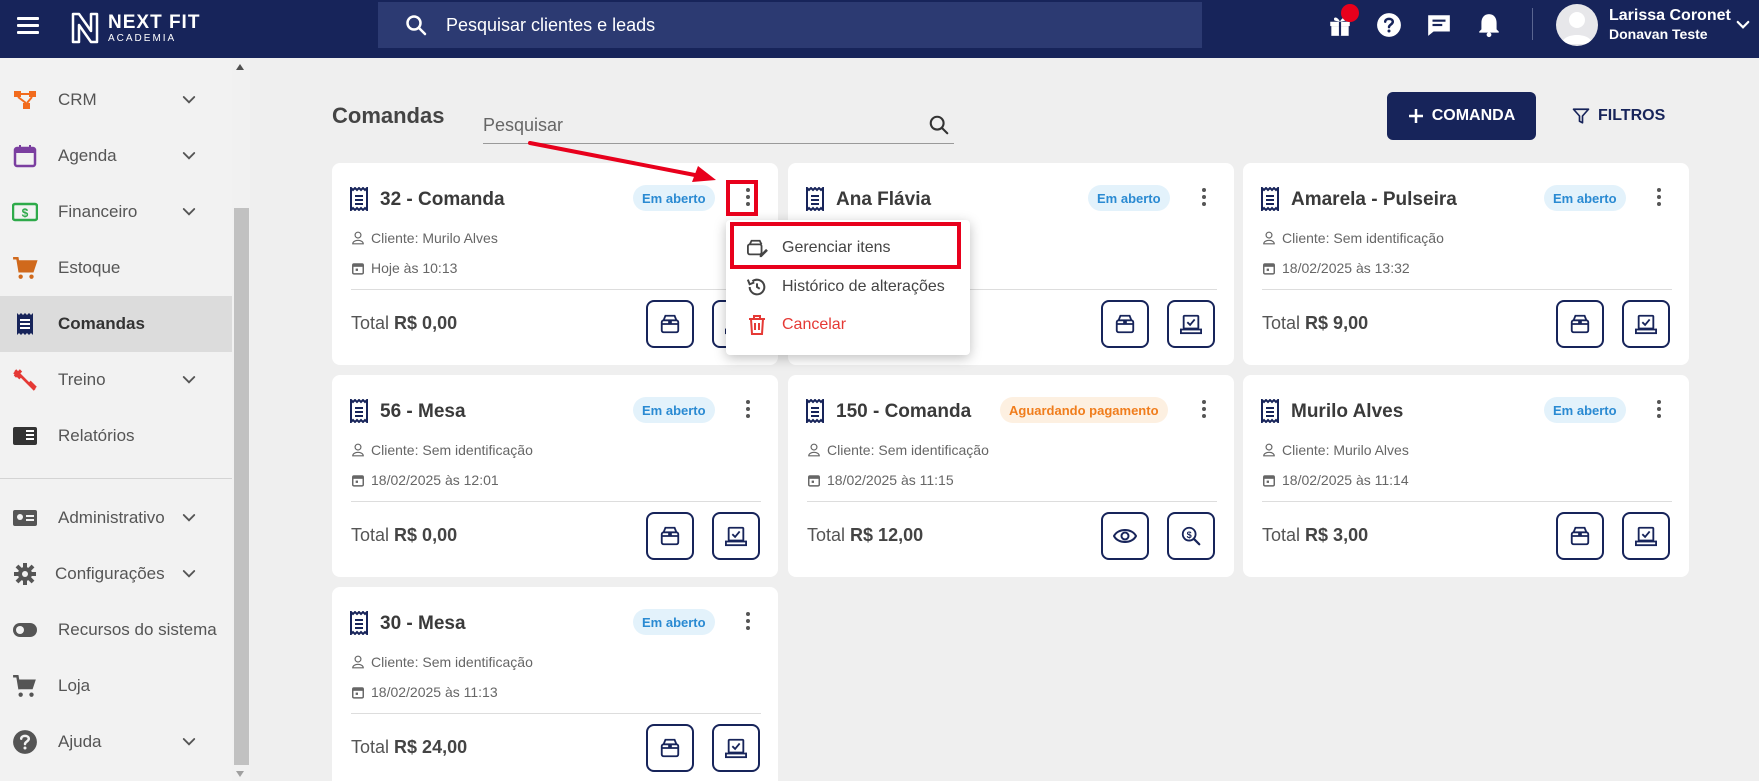 This screenshot has height=781, width=1759. I want to click on search-icon, so click(939, 125).